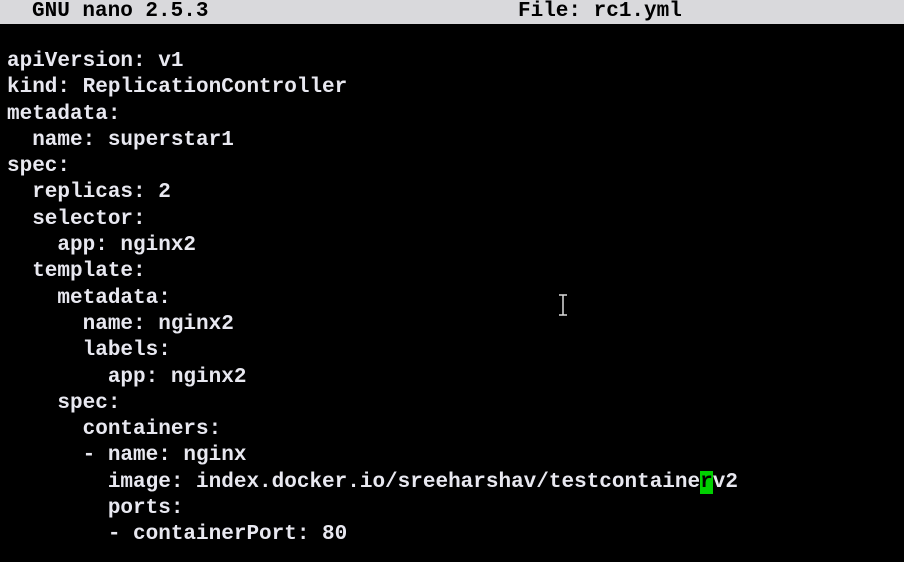 The height and width of the screenshot is (562, 904). I want to click on code-line: template:, so click(76, 272).